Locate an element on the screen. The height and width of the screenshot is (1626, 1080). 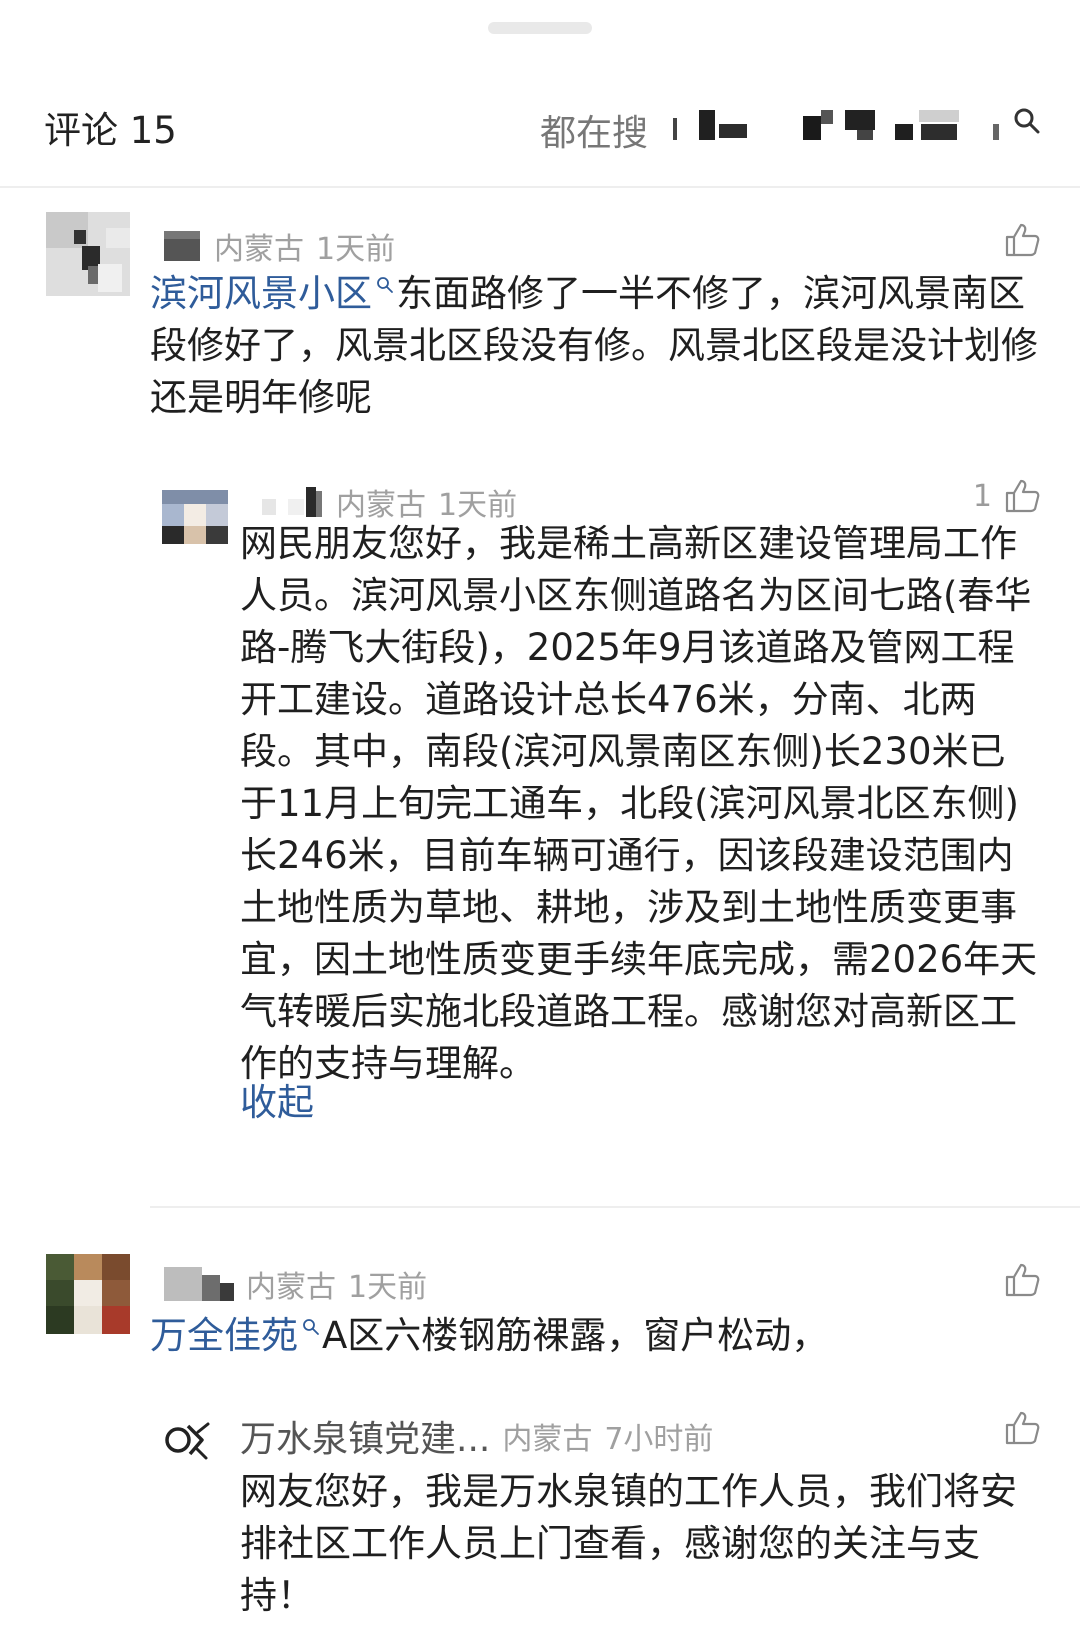
reply-location: 内蒙古 is located at coordinates (547, 1439).